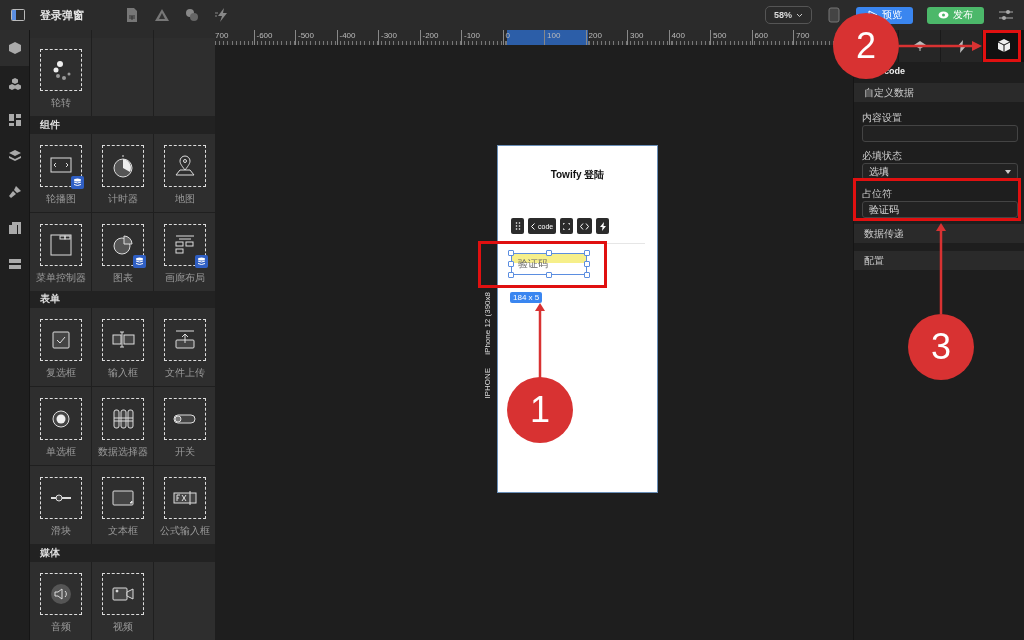  What do you see at coordinates (943, 15) in the screenshot?
I see `eye-icon` at bounding box center [943, 15].